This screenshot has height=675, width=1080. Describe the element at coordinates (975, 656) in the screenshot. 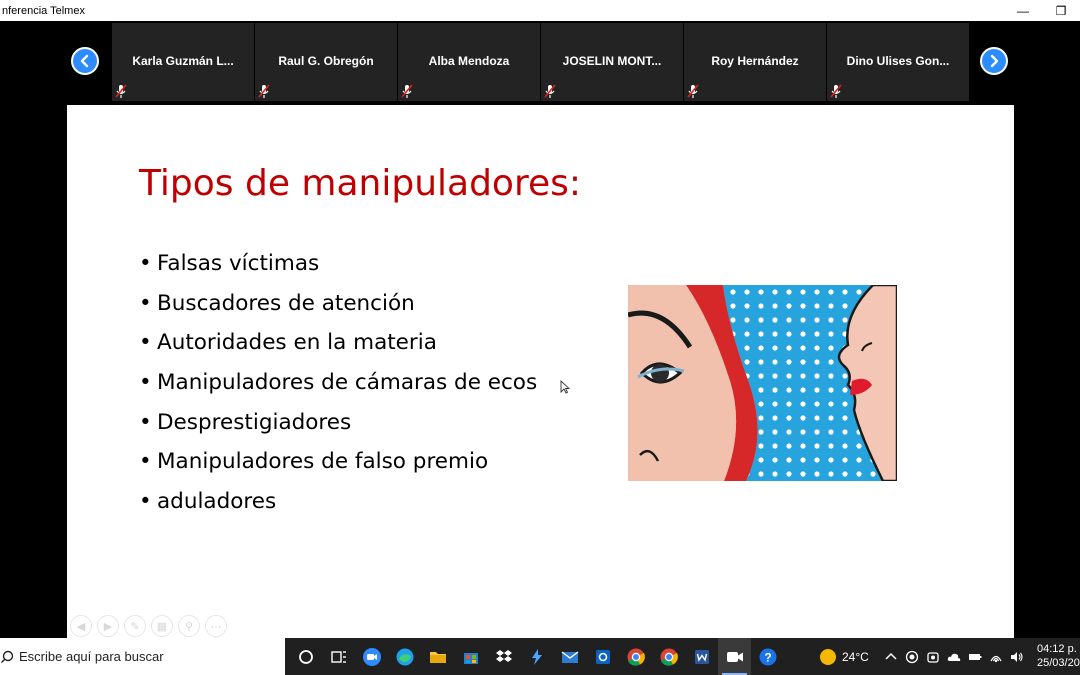

I see `battery-indicator` at that location.